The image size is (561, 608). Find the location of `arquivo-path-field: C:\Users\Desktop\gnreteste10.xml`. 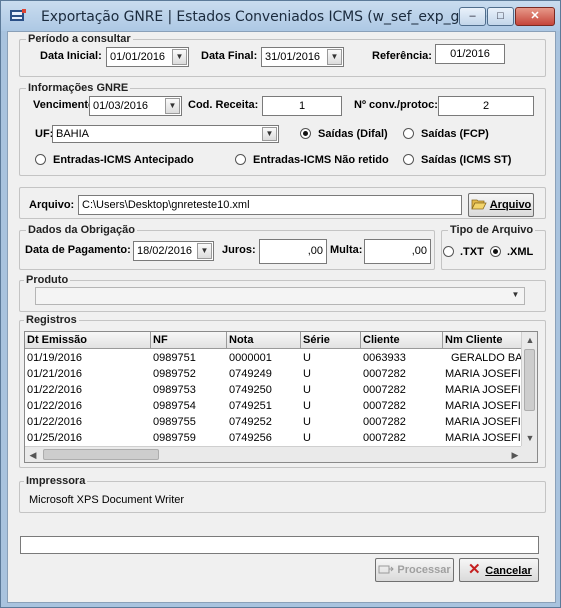

arquivo-path-field: C:\Users\Desktop\gnreteste10.xml is located at coordinates (270, 205).